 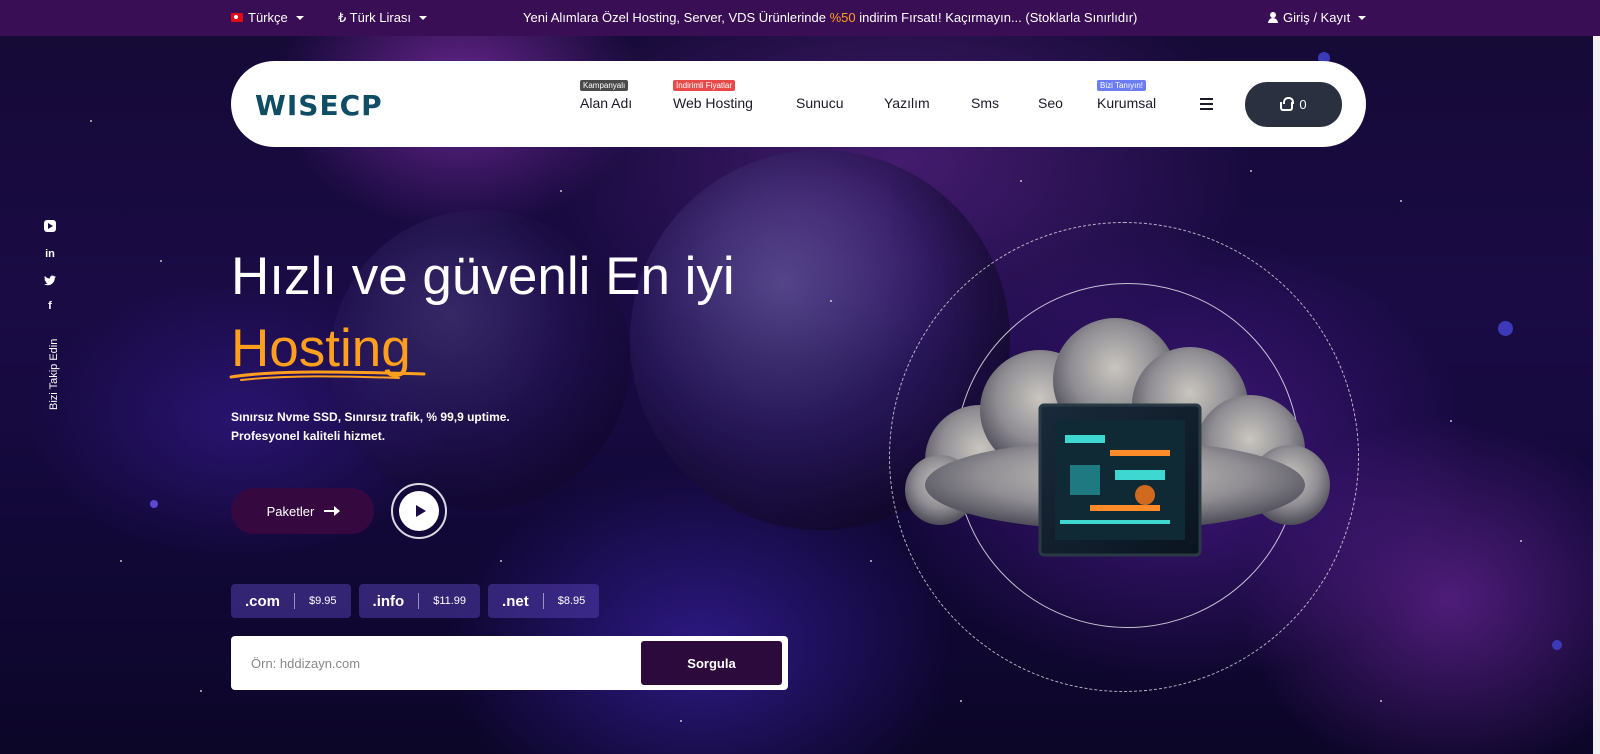 I want to click on accent-underline-decoration, so click(x=327, y=375).